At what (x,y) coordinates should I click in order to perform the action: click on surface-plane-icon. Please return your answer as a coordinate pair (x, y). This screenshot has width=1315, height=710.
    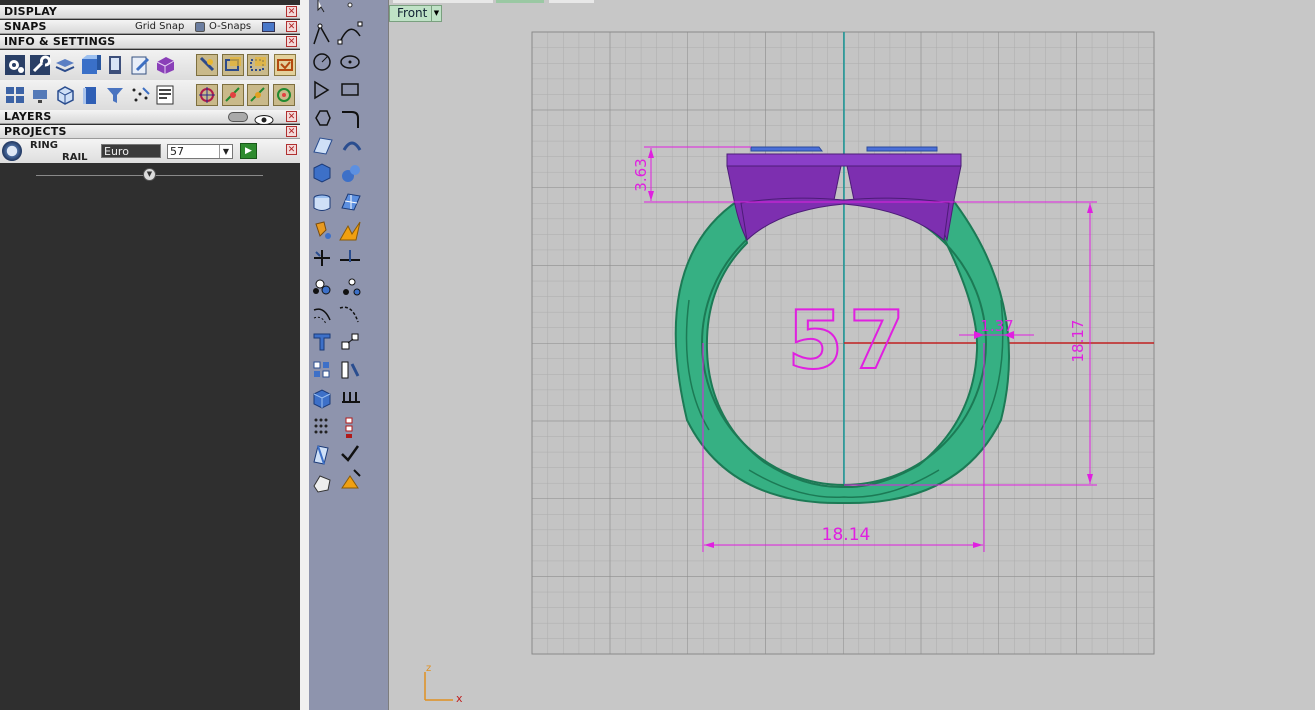
    Looking at the image, I should click on (323, 146).